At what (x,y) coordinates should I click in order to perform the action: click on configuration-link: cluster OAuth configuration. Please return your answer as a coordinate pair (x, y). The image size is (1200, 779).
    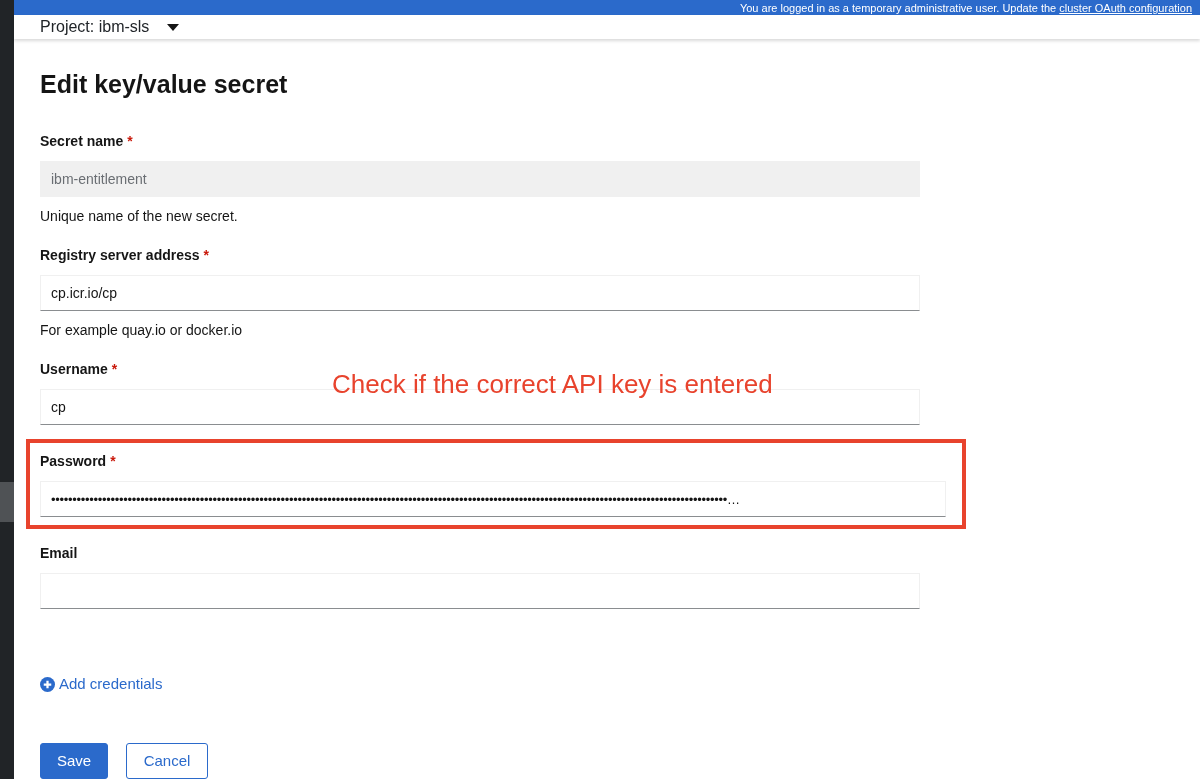
    Looking at the image, I should click on (1125, 8).